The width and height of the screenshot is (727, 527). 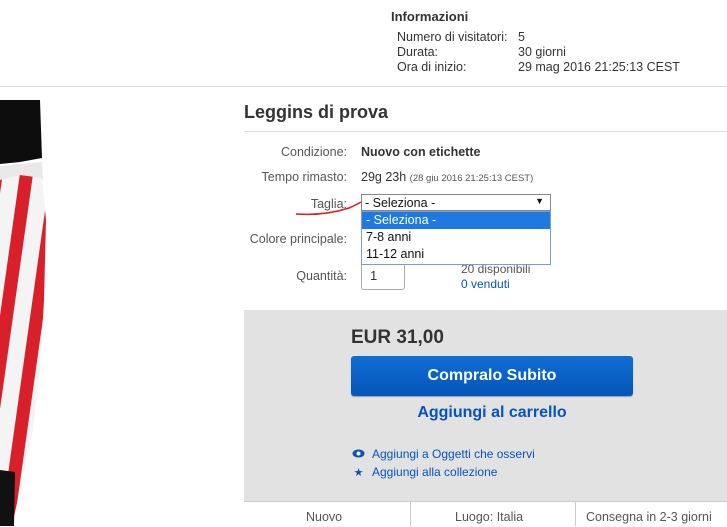 I want to click on watch-link: Aggiungi a Oggetti che osservi, so click(x=443, y=454).